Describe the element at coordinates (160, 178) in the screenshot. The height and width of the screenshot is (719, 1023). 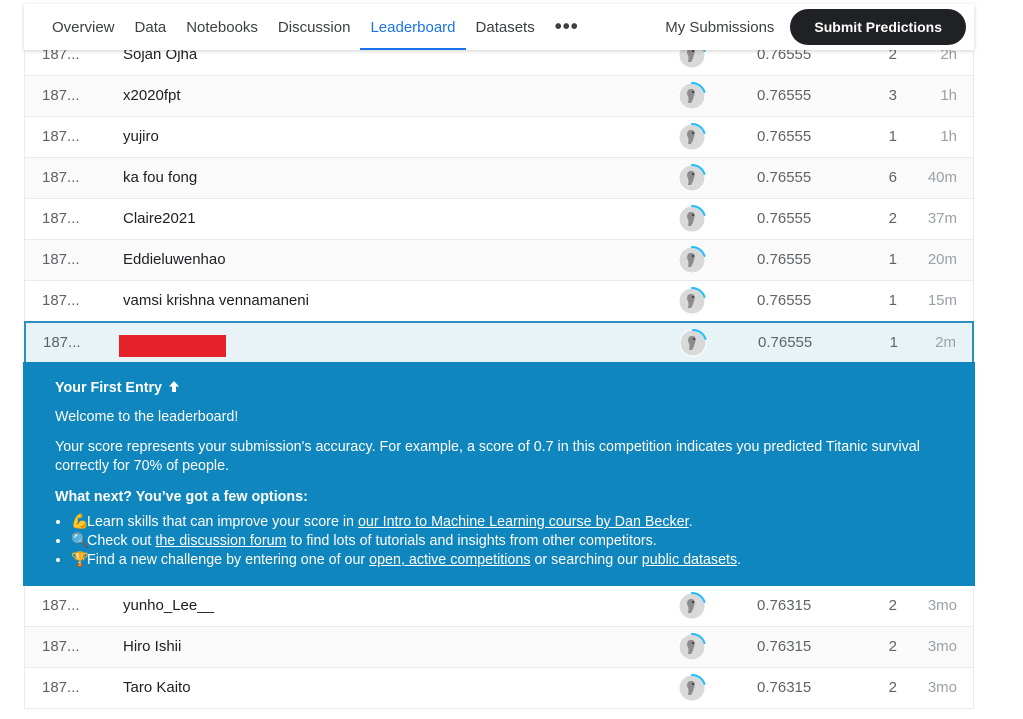
I see `team-name: ka fou fong` at that location.